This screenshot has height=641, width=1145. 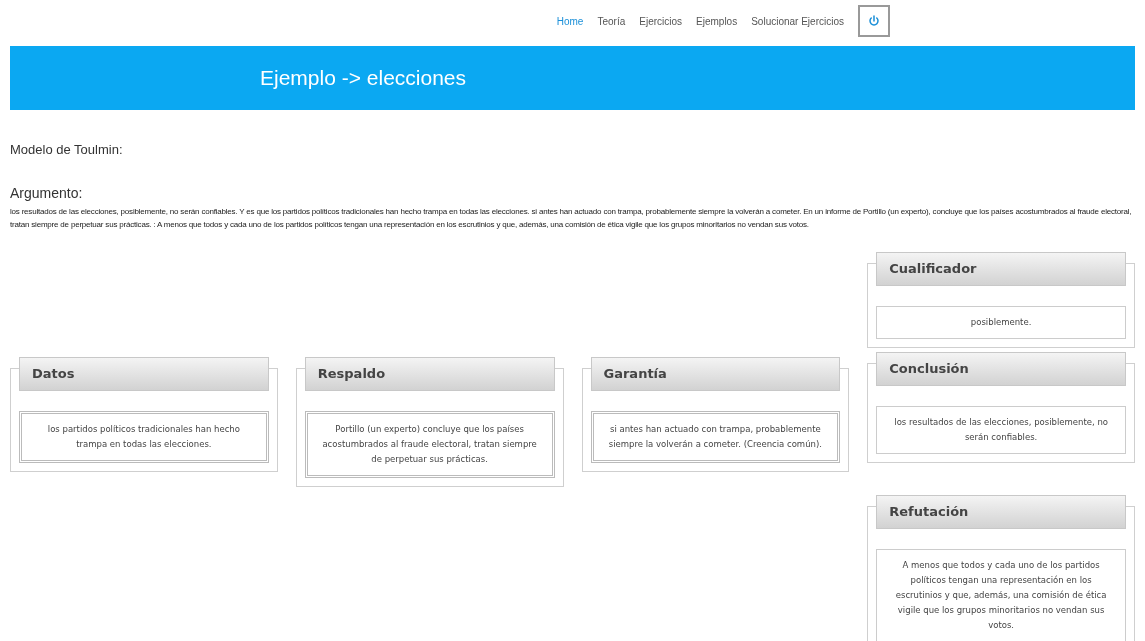 I want to click on card-text: Portillo (un experto) concluye que los países acostumbrados al fraude electoral, tratan siempre de perpetuar sus prácticas., so click(x=429, y=444).